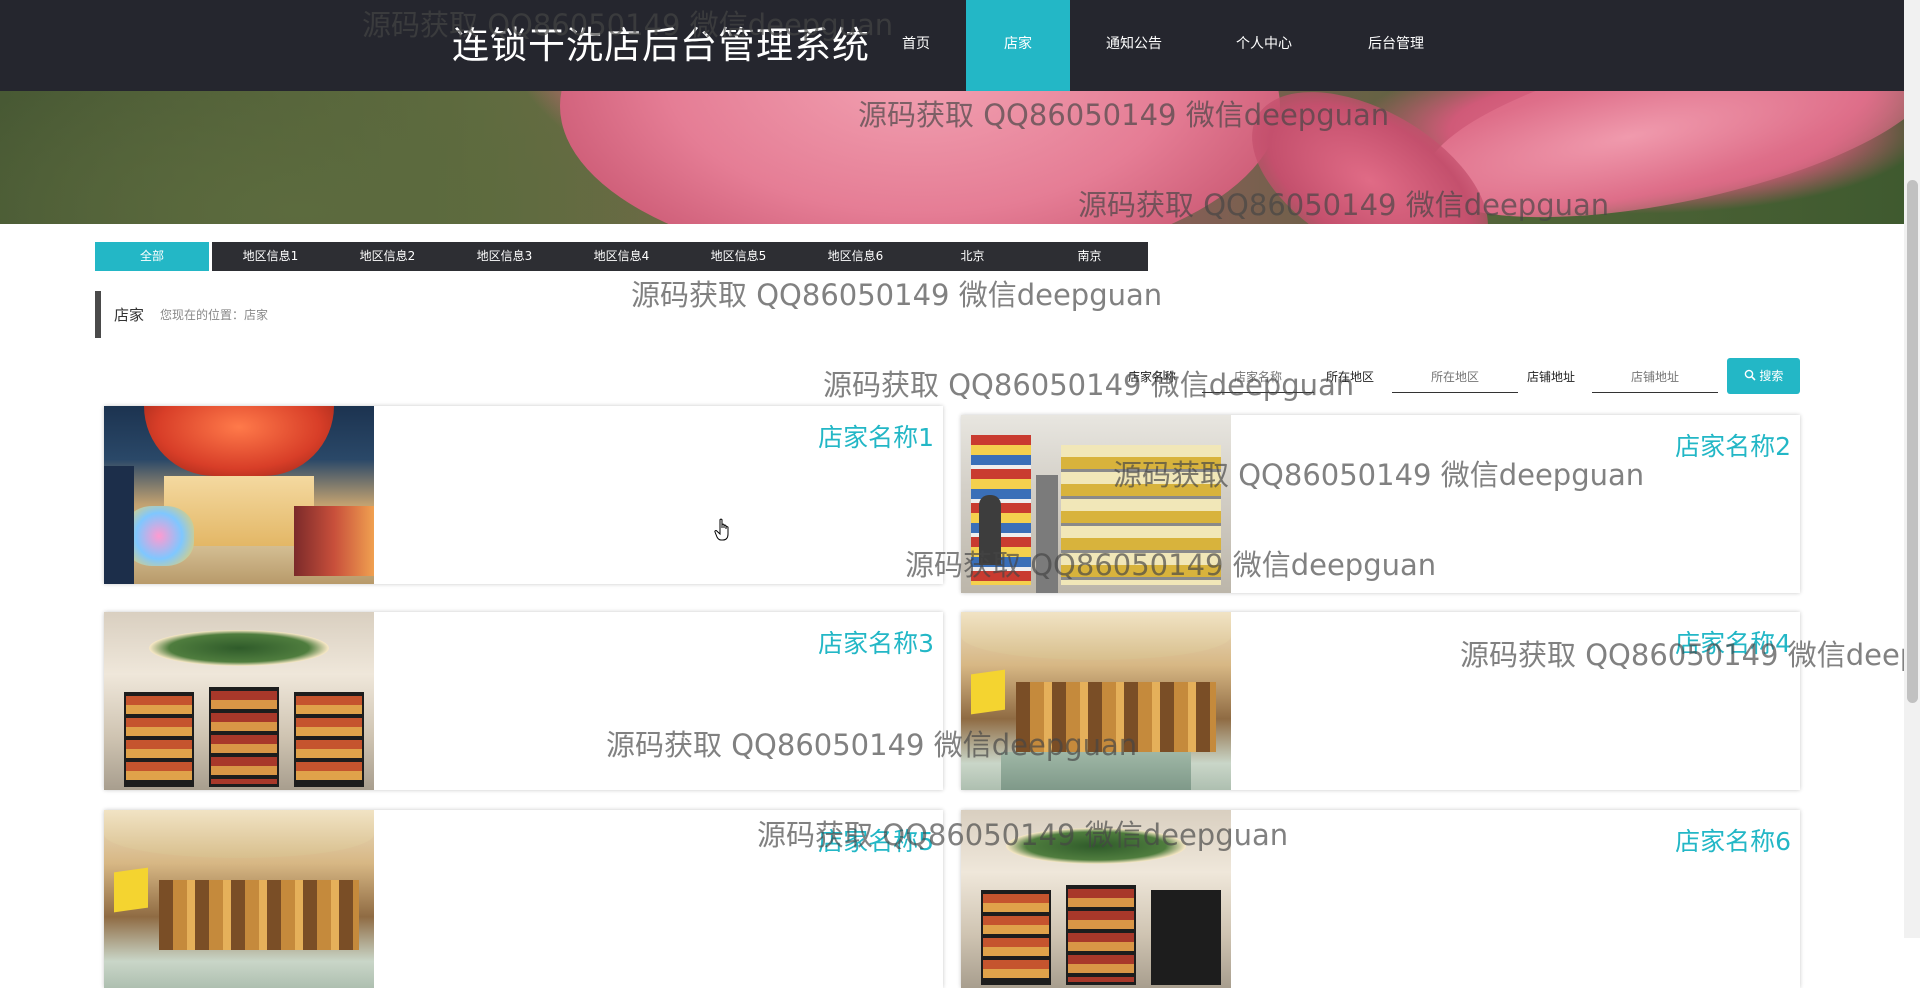 This screenshot has width=1920, height=988. I want to click on nav-home: 首页, so click(916, 45).